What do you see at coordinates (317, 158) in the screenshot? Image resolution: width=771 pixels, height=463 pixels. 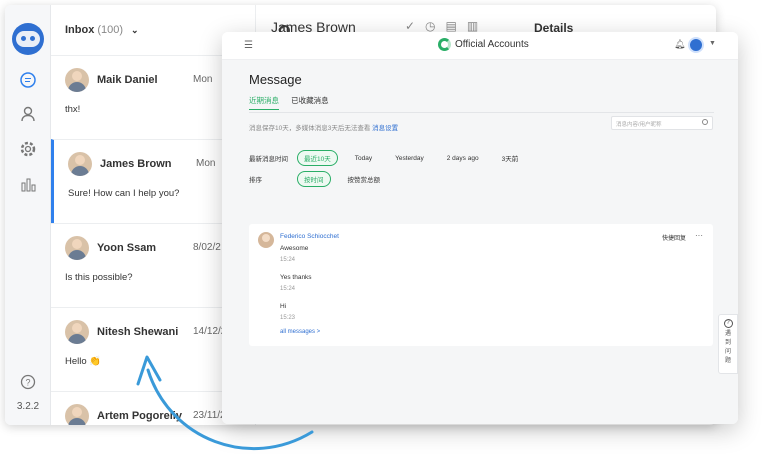 I see `time-filter-option-selected: 最近10天` at bounding box center [317, 158].